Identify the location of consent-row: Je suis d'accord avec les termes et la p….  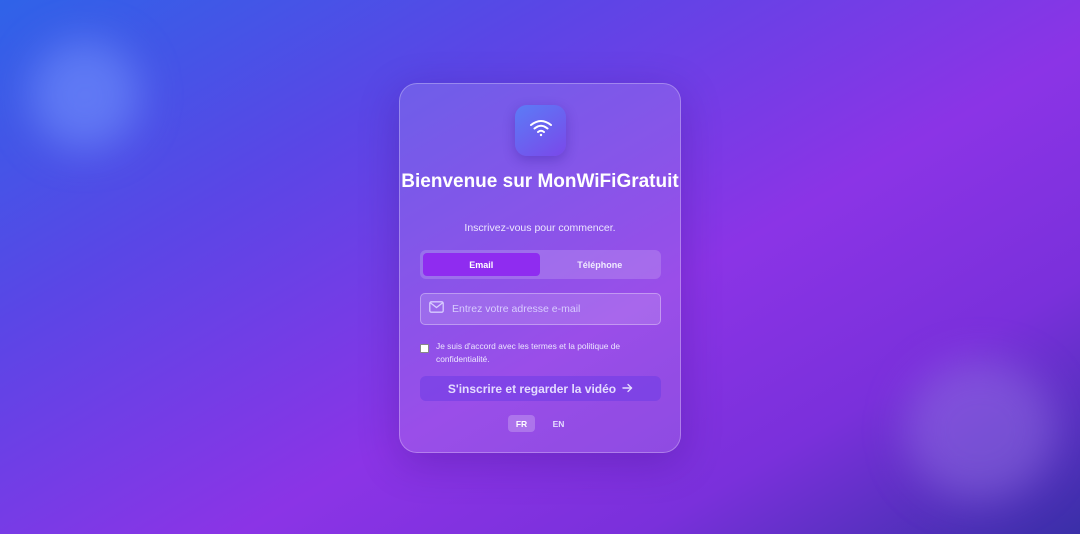
(535, 352).